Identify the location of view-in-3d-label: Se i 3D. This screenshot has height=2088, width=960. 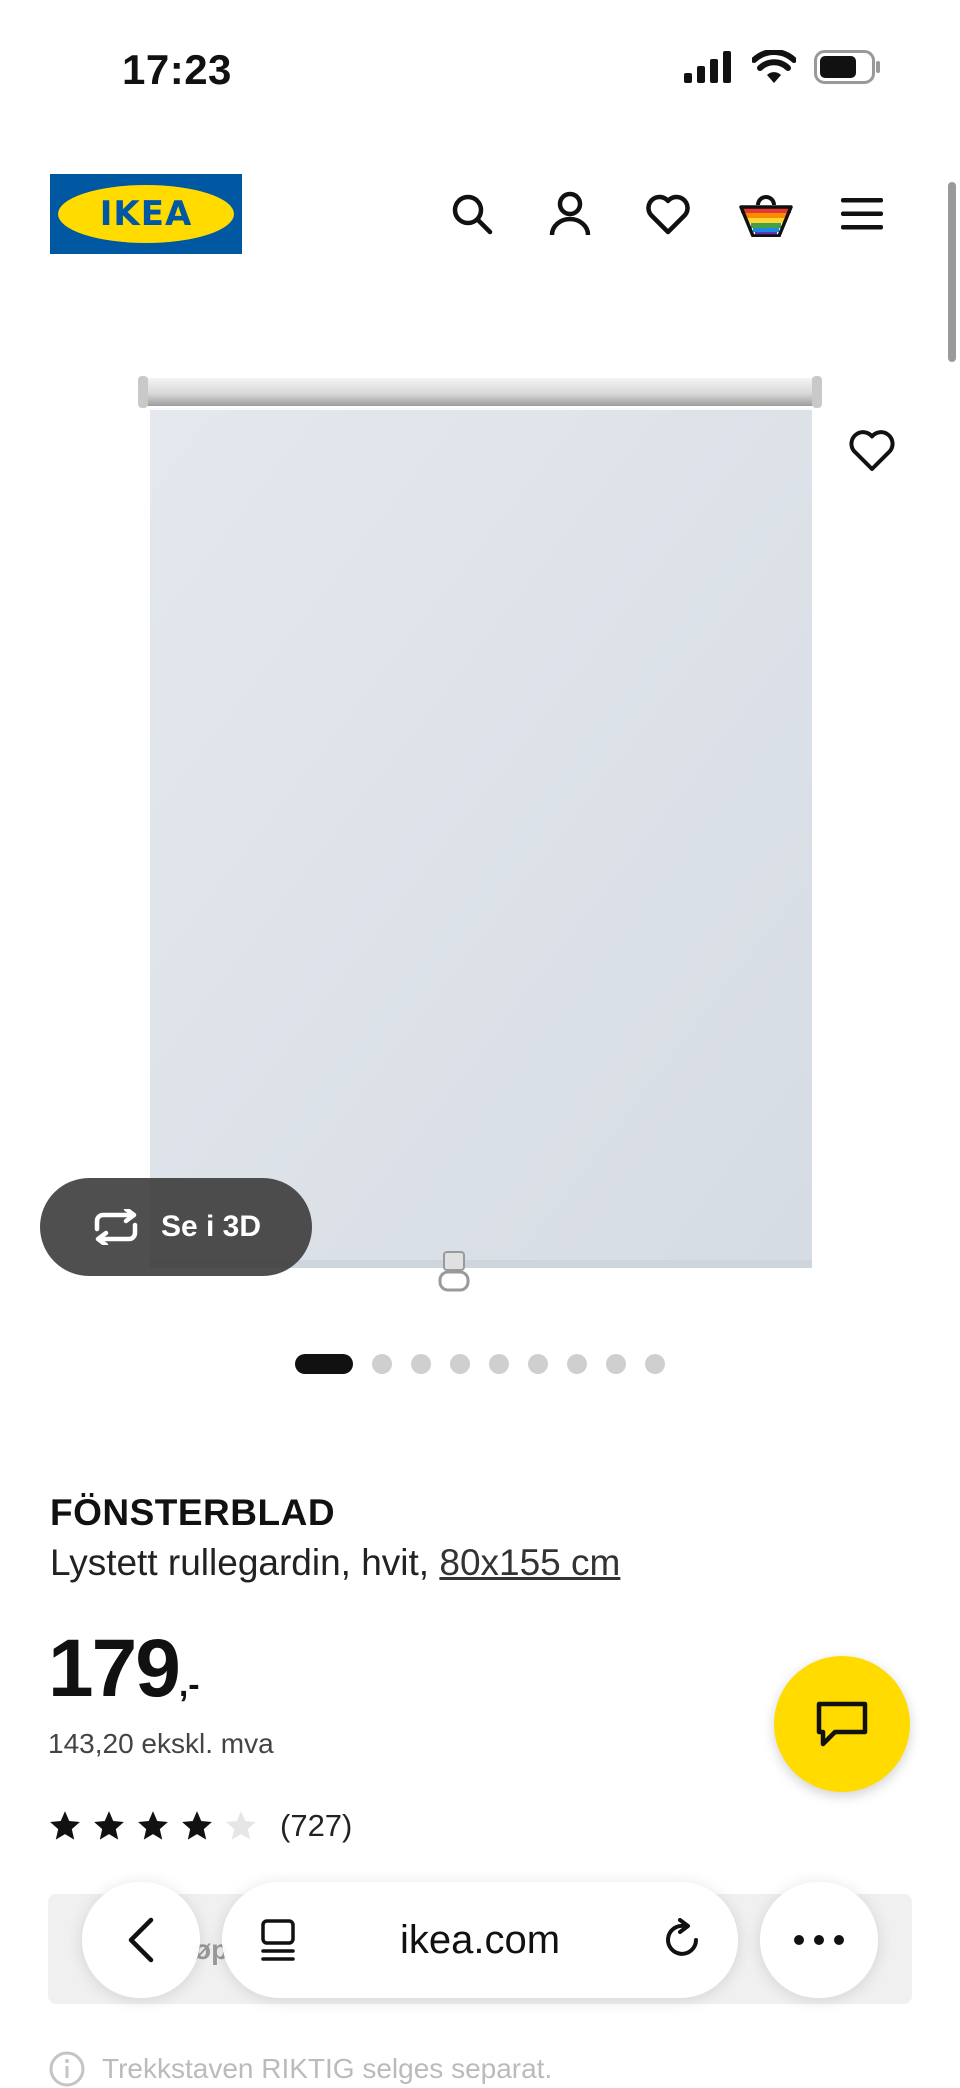
(211, 1226).